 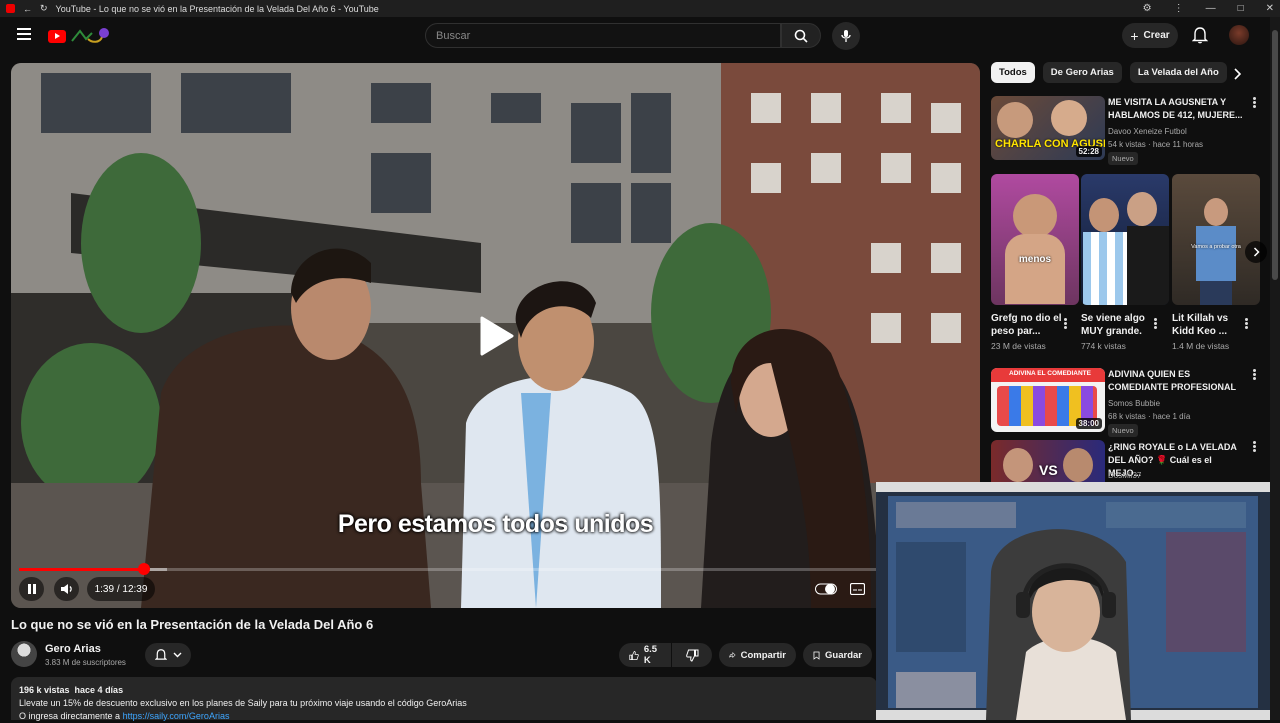 I want to click on chip-la-velada: La Velada del Año, so click(x=1178, y=72).